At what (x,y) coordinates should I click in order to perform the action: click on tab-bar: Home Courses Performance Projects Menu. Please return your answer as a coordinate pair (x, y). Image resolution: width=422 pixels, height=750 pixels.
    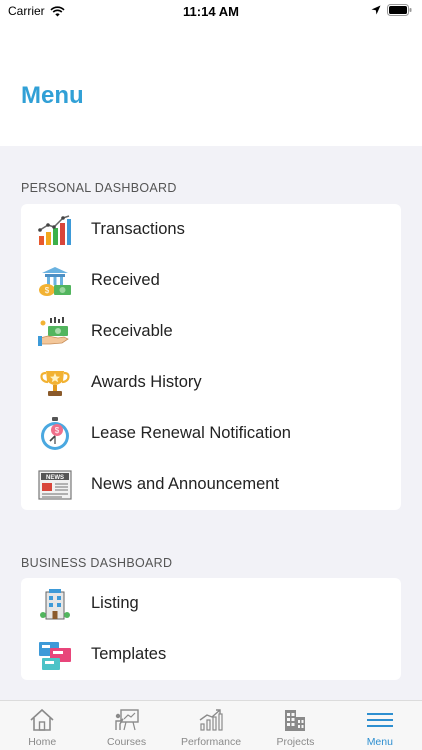
    Looking at the image, I should click on (211, 725).